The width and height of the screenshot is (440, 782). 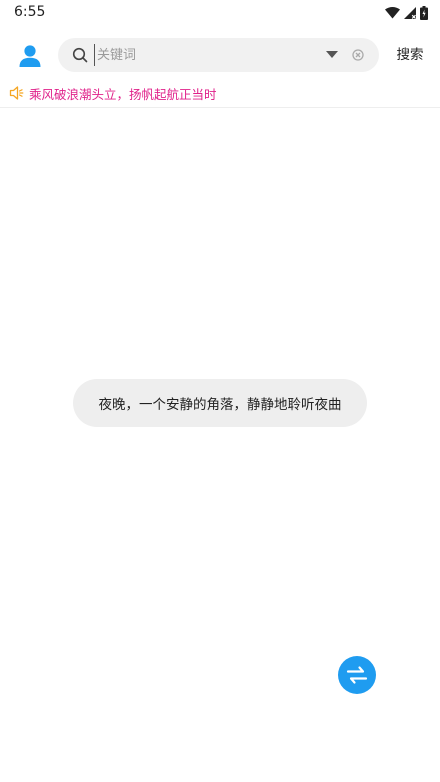 I want to click on status-icons, so click(x=406, y=13).